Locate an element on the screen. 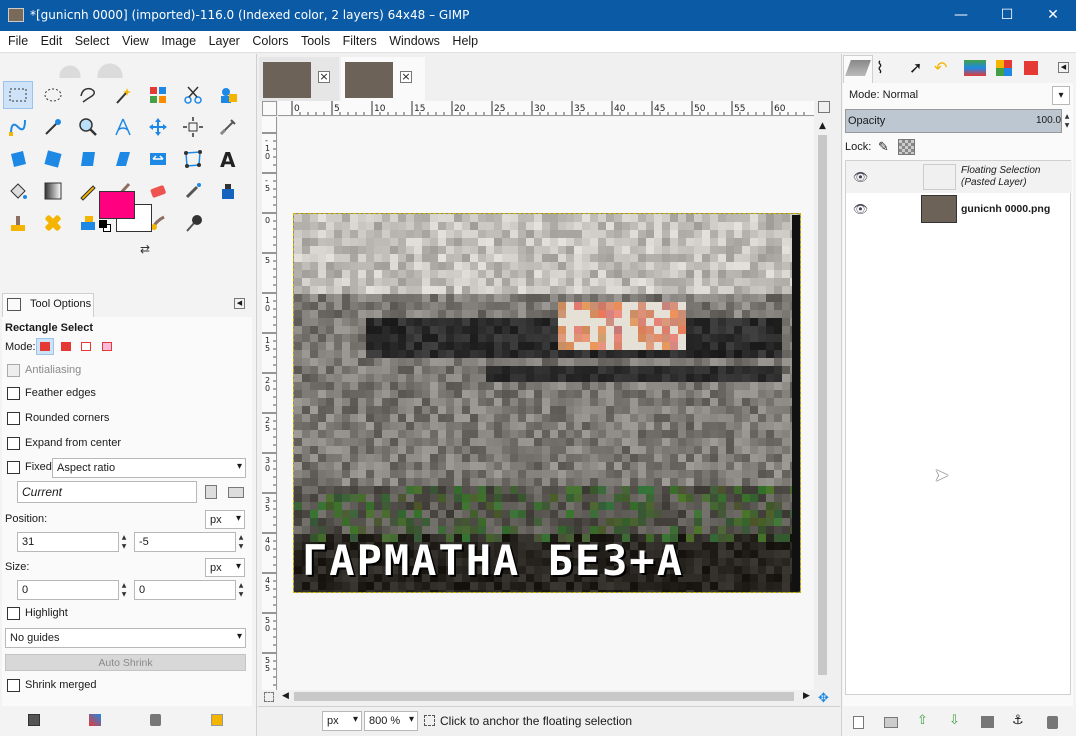 This screenshot has height=736, width=1076. auto-shrink-button: Auto Shrink is located at coordinates (125, 662).